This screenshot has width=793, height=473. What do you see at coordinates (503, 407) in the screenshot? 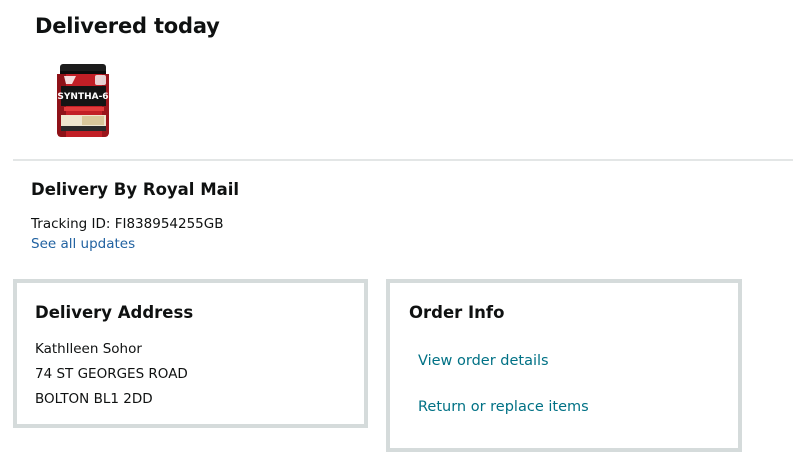
I see `return-or-replace-items-link: Return or replace items` at bounding box center [503, 407].